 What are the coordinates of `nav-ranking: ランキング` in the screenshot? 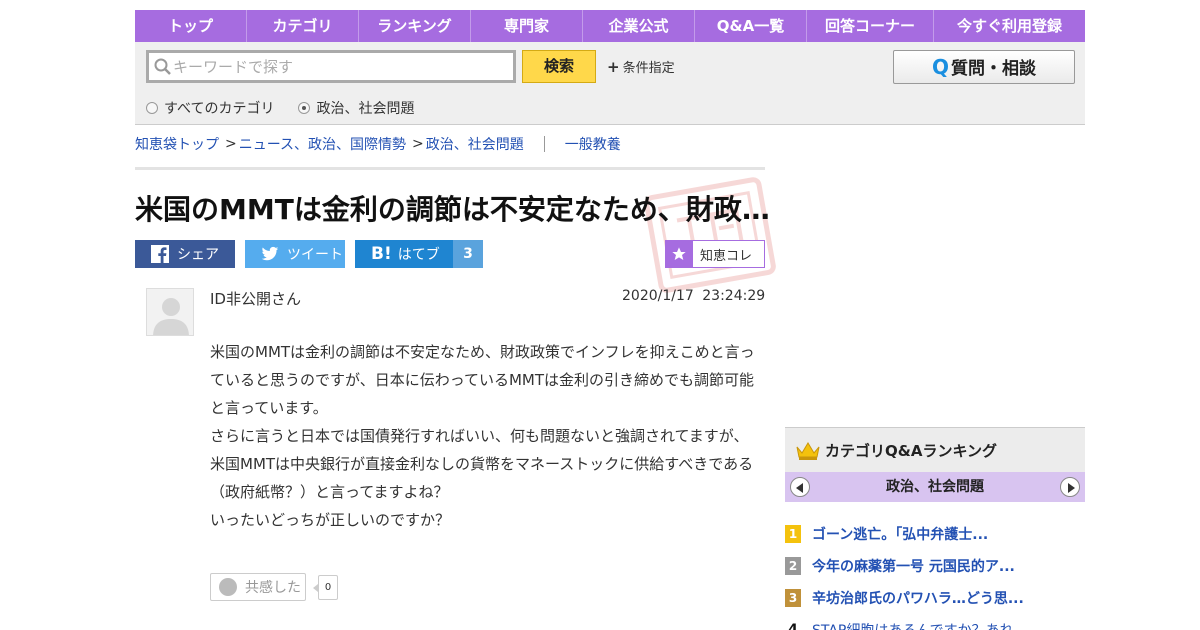 It's located at (415, 26).